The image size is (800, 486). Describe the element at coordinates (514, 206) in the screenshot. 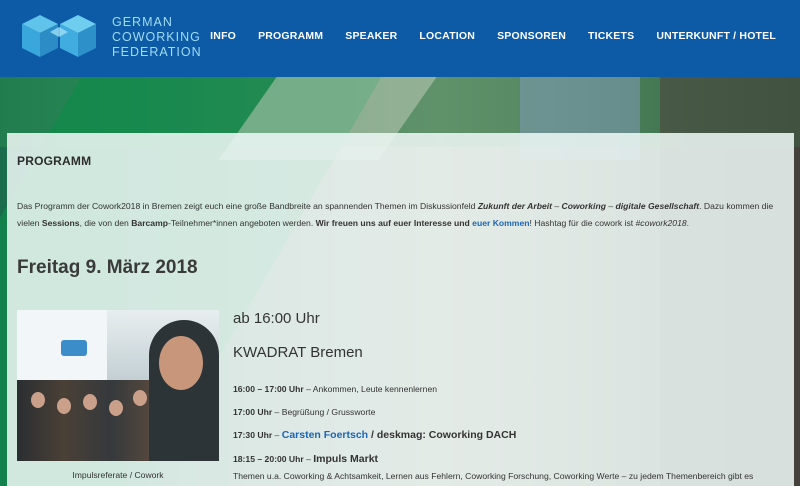

I see `intro-em: Zukunft der Arbeit` at that location.